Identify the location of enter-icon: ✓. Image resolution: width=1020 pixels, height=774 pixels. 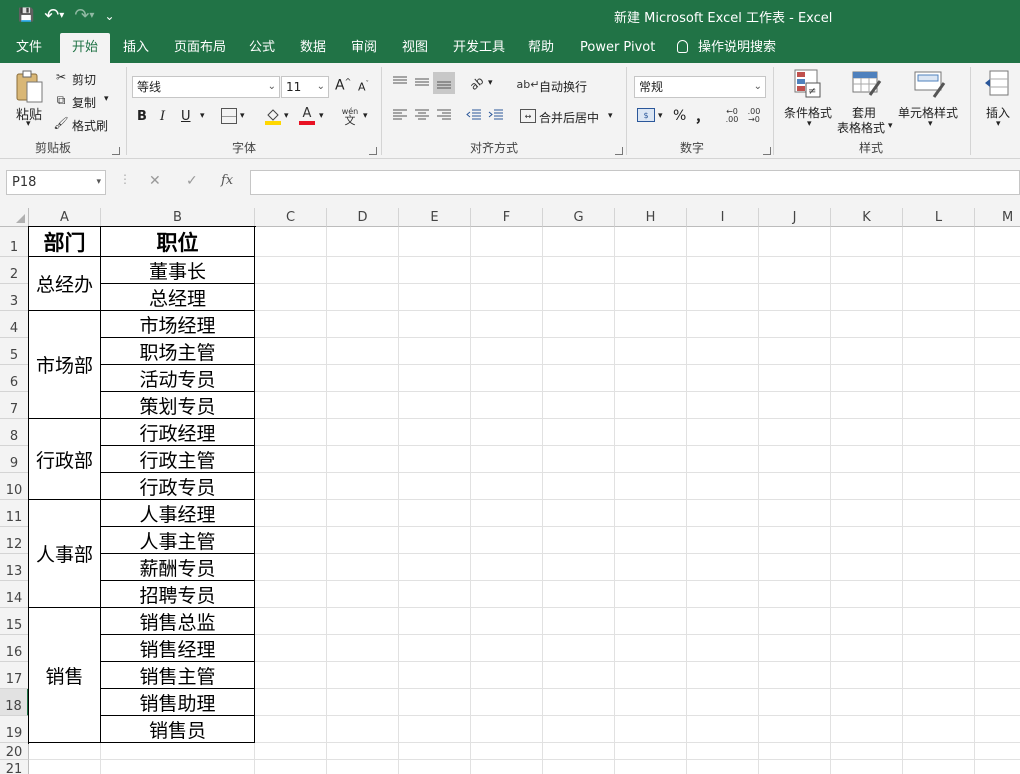
(192, 181).